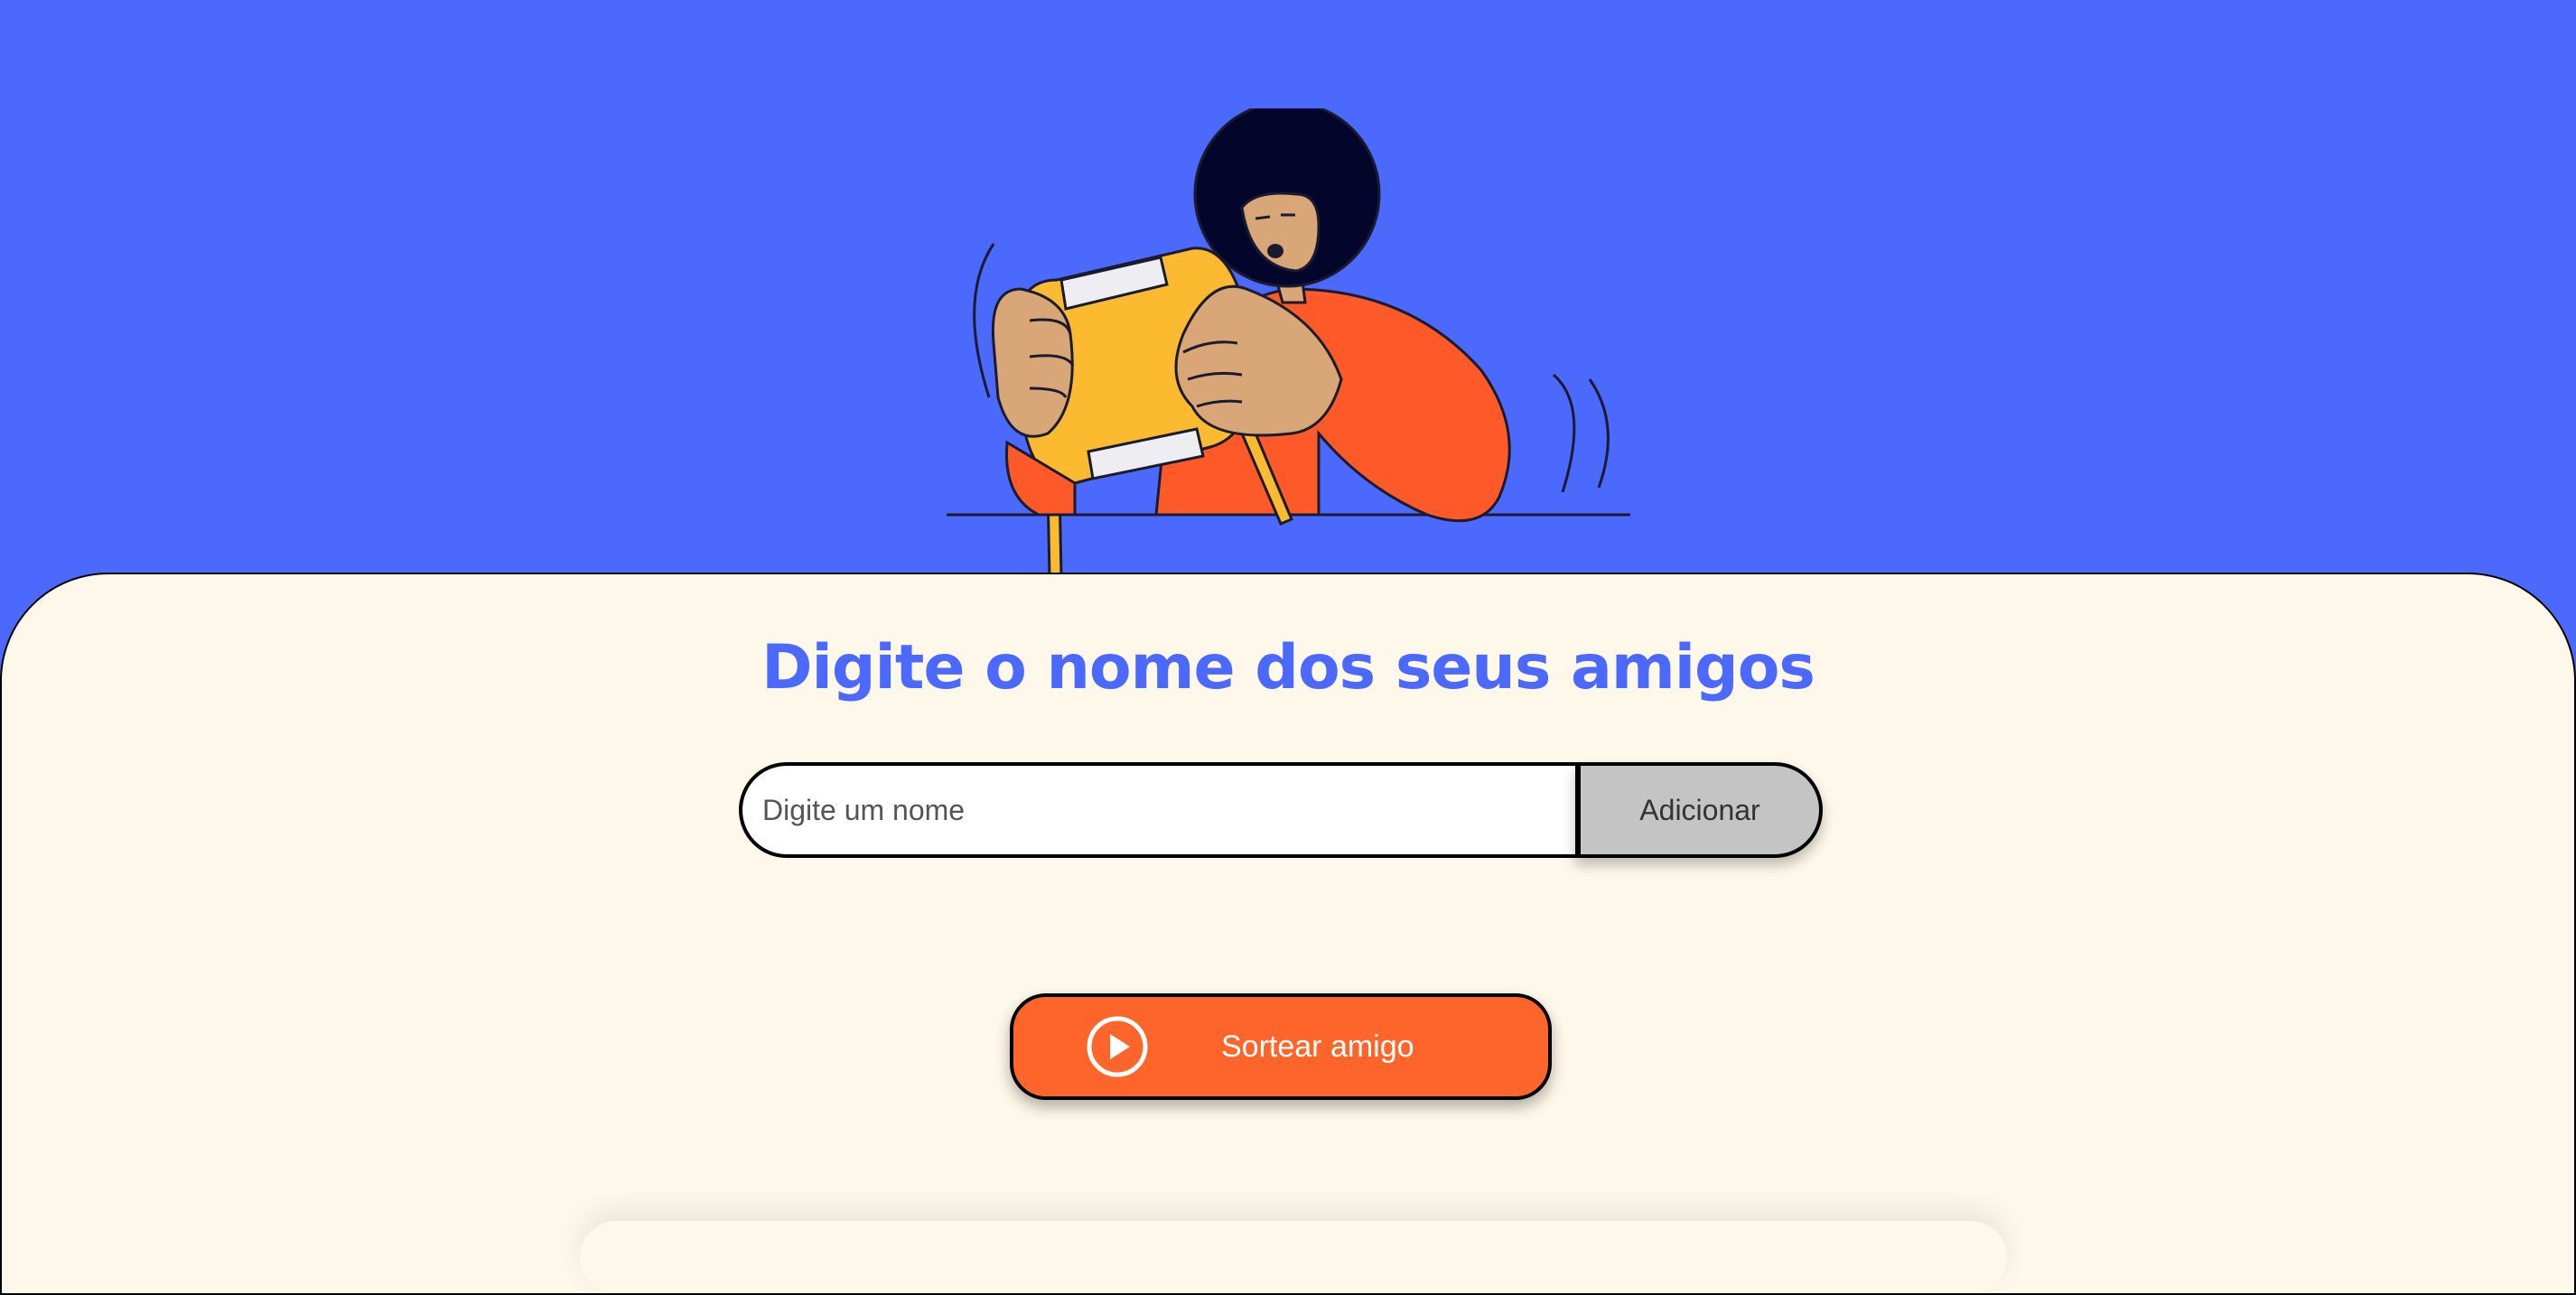  I want to click on draw-friend-button: Sortear amigo, so click(1281, 1046).